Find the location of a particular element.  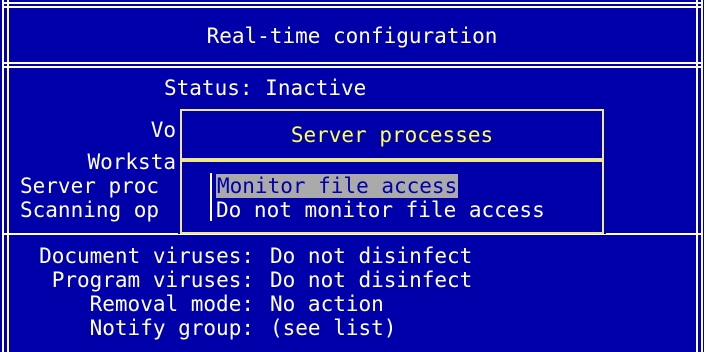

top-border-inner is located at coordinates (352, 7).